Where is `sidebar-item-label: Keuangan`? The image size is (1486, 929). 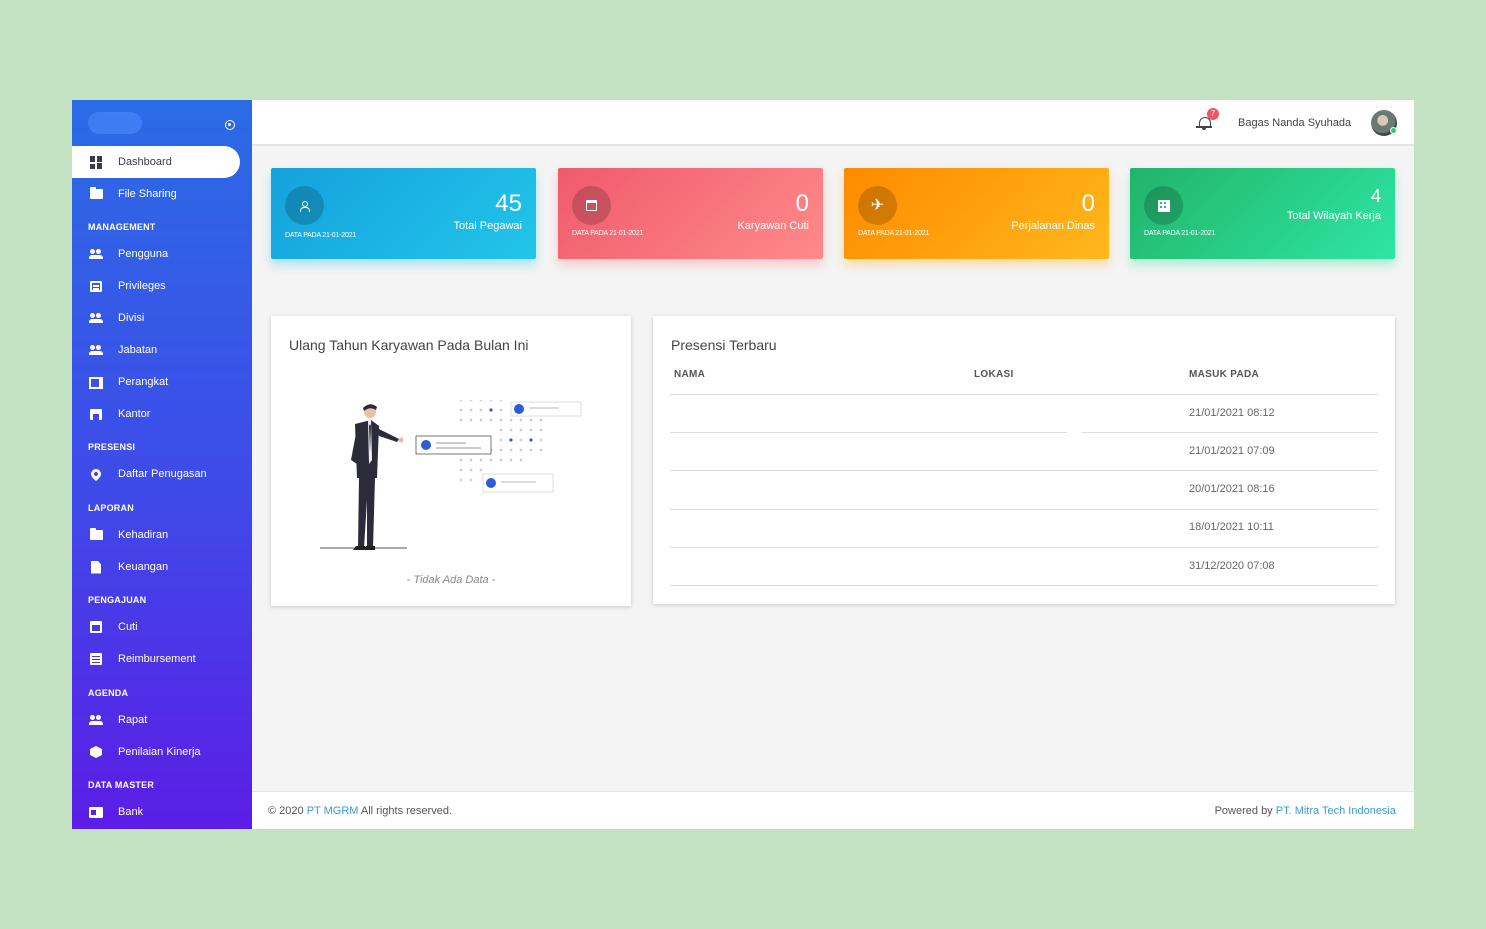 sidebar-item-label: Keuangan is located at coordinates (143, 567).